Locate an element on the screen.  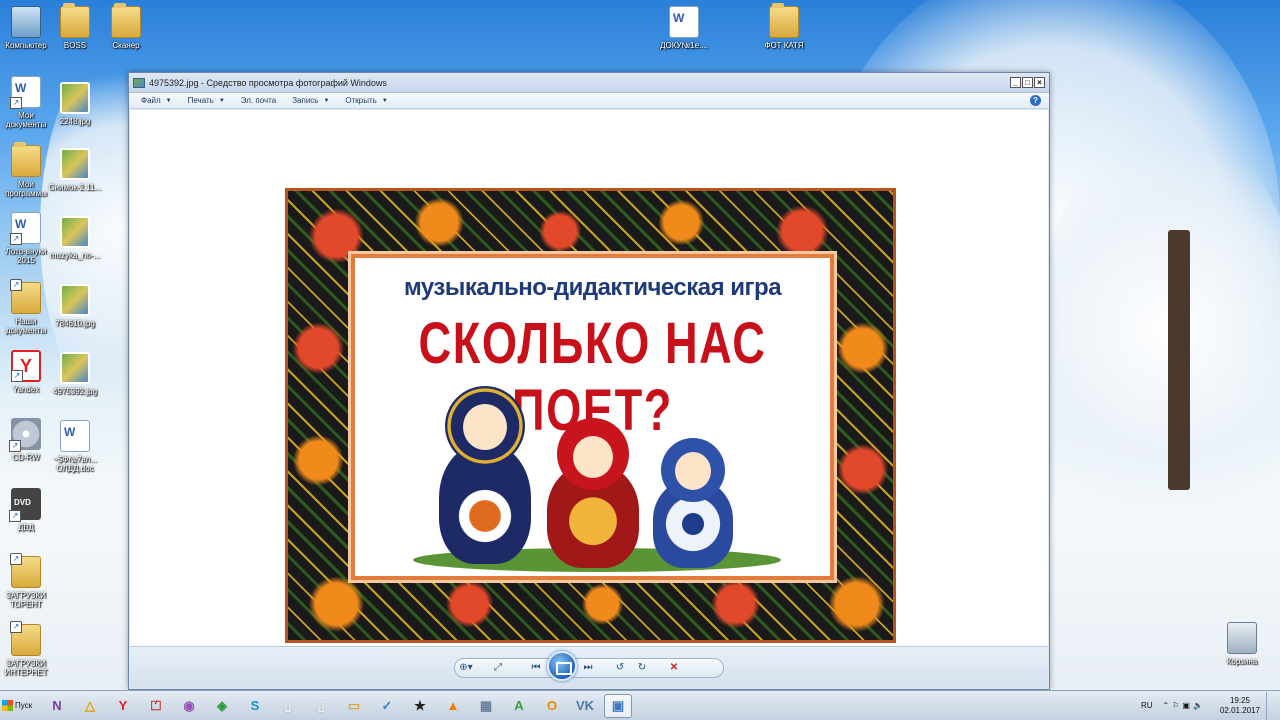
computer-icon is located at coordinates (26, 22).